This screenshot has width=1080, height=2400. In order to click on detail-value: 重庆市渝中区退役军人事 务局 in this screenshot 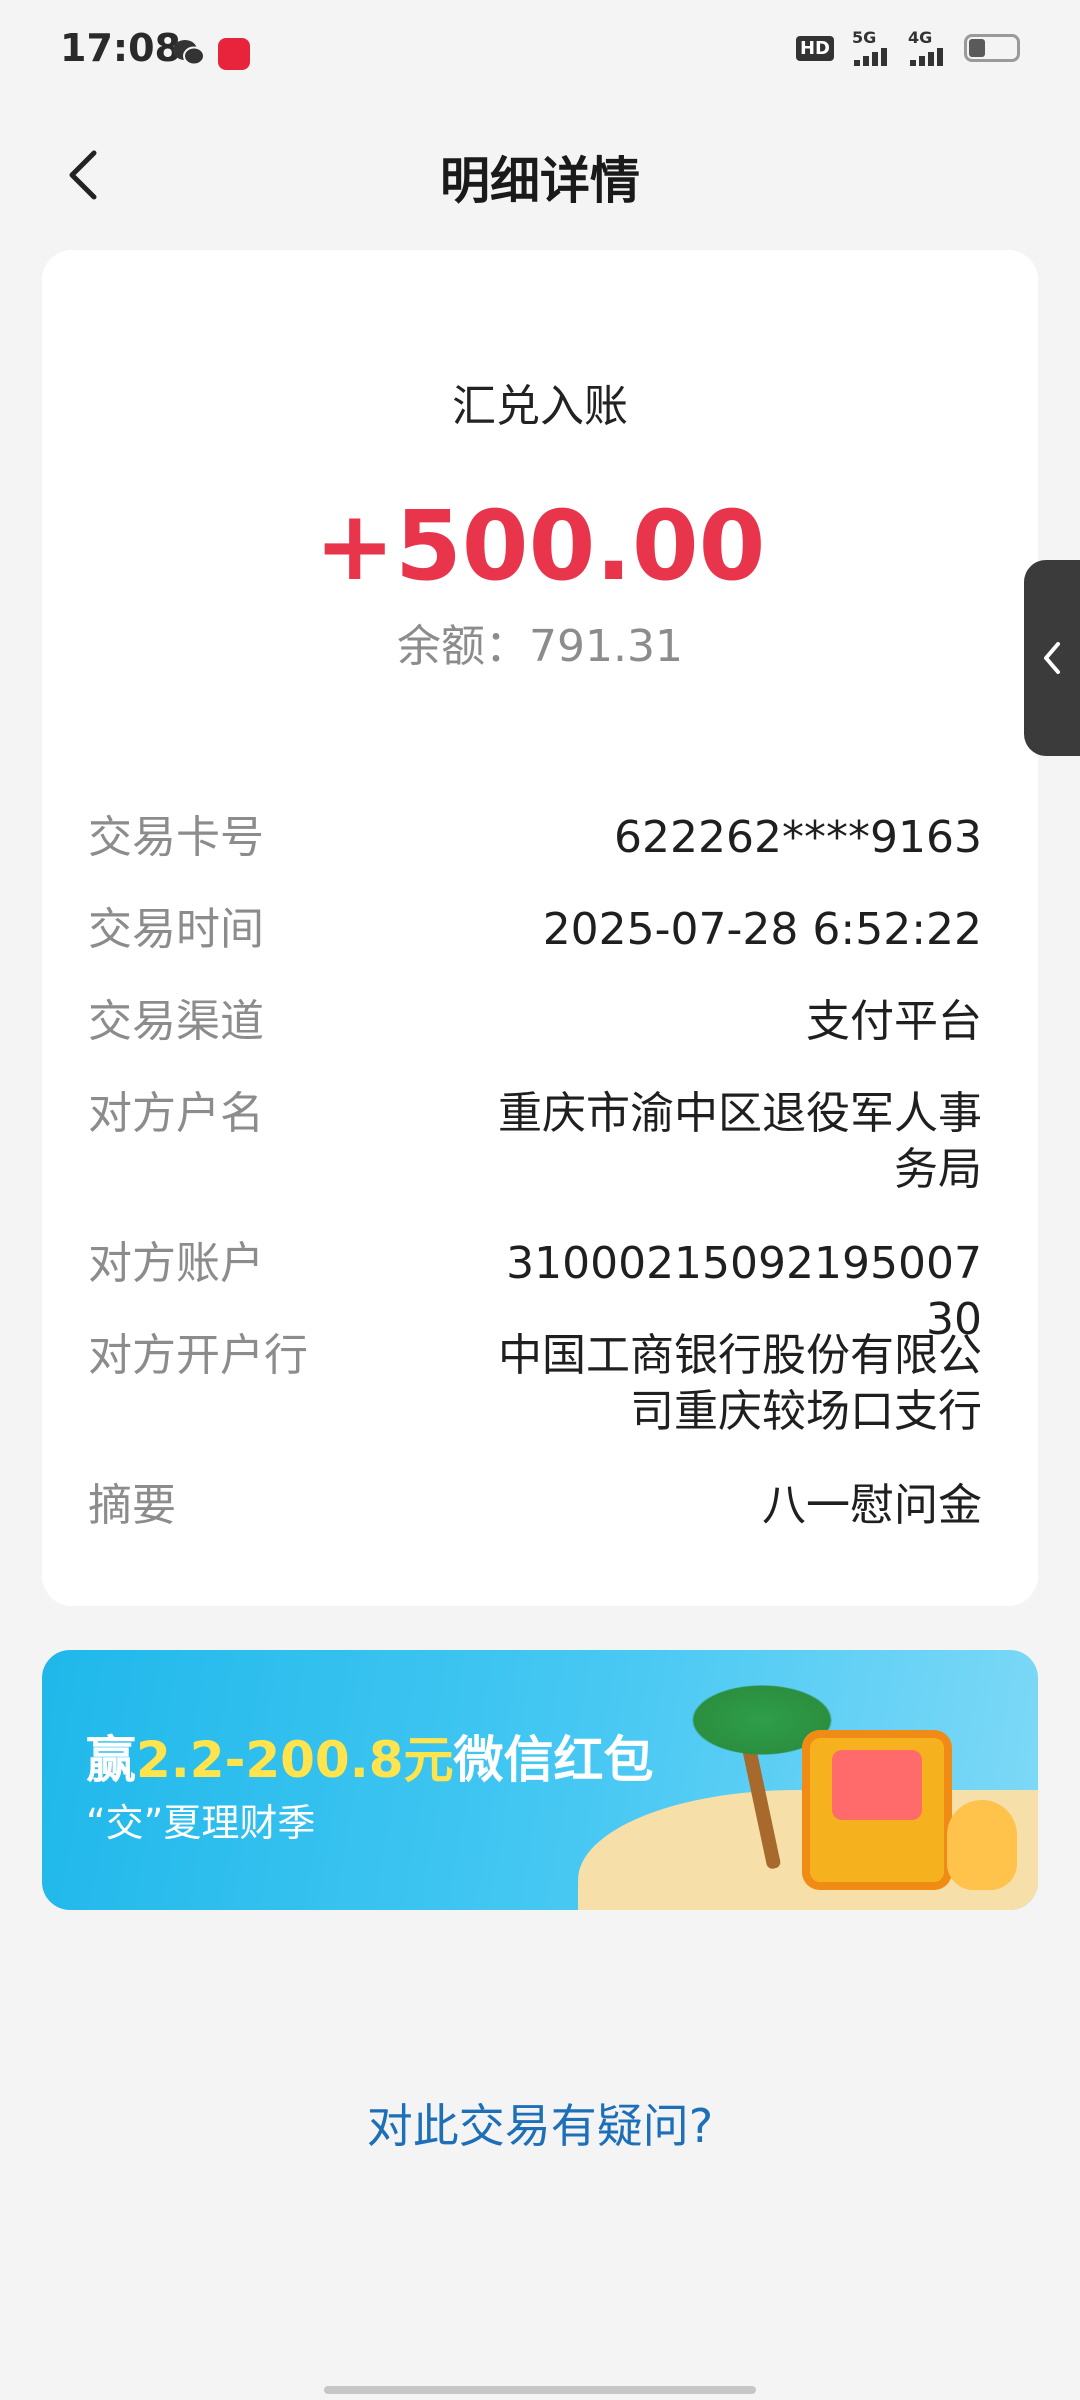, I will do `click(740, 1142)`.